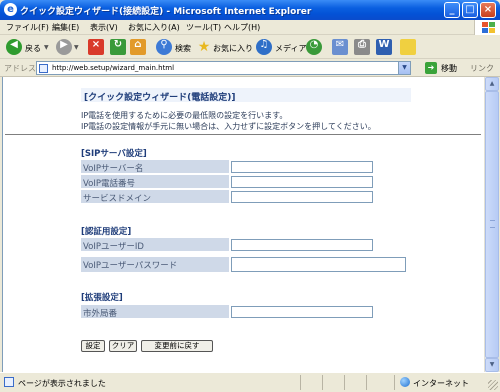  I want to click on voip-password-label: VoIPユーザーパスワード, so click(130, 266).